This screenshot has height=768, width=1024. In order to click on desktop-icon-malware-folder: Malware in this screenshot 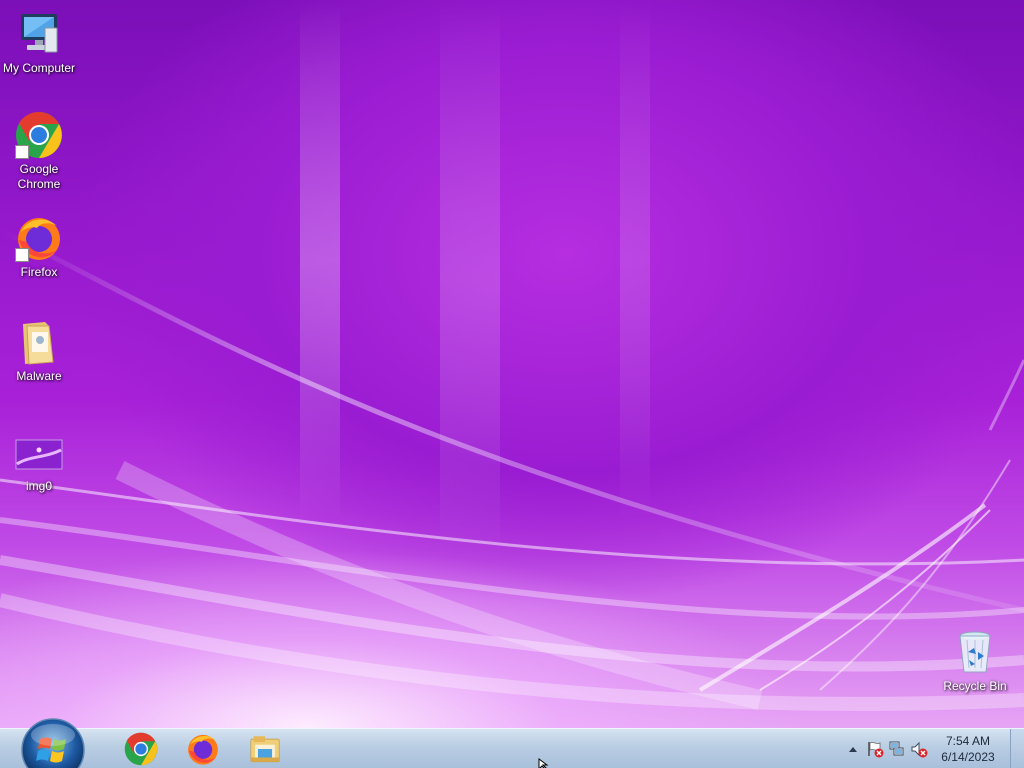, I will do `click(39, 351)`.